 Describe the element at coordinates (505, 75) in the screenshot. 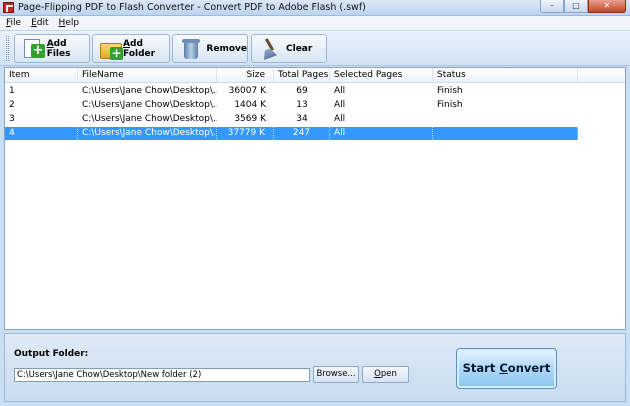

I see `column-status: Status` at that location.